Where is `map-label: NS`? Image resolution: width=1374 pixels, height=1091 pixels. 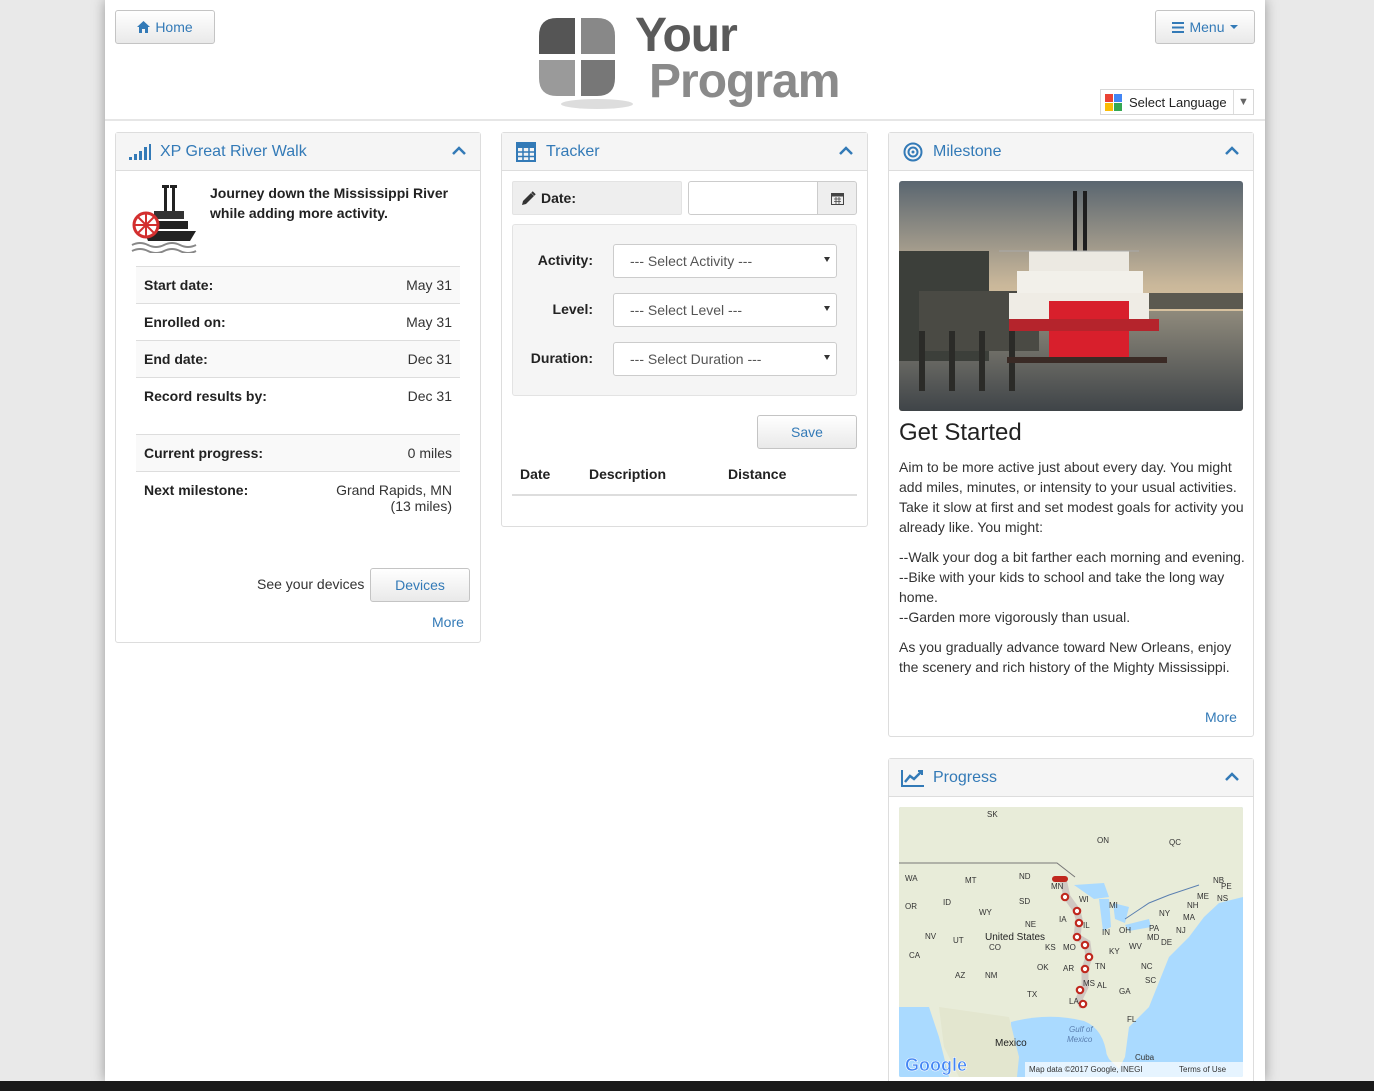 map-label: NS is located at coordinates (1222, 898).